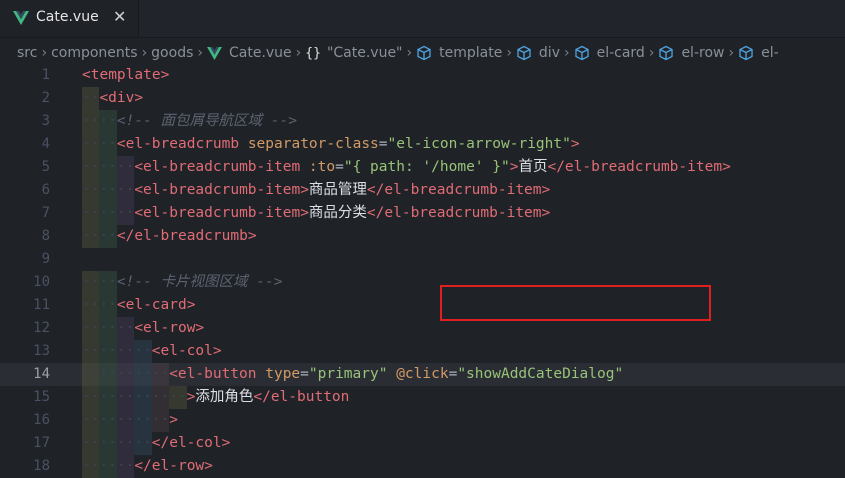 Image resolution: width=845 pixels, height=478 pixels. I want to click on whitespace-dots: ··, so click(91, 98).